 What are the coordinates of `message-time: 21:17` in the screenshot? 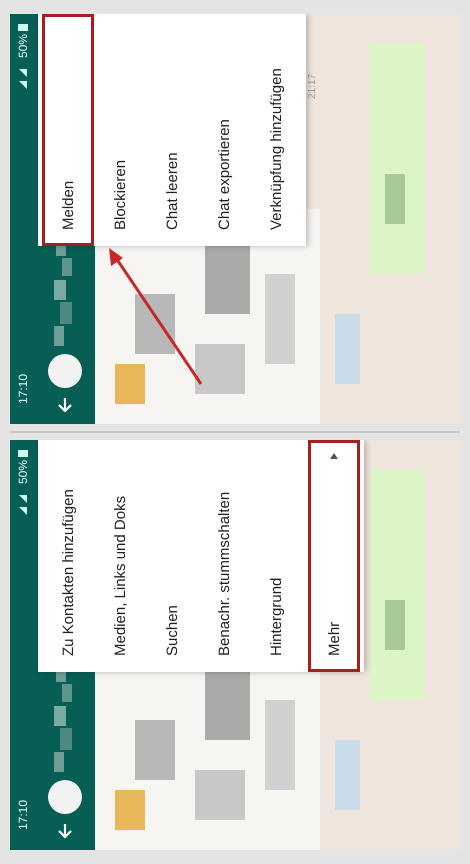 It's located at (312, 86).